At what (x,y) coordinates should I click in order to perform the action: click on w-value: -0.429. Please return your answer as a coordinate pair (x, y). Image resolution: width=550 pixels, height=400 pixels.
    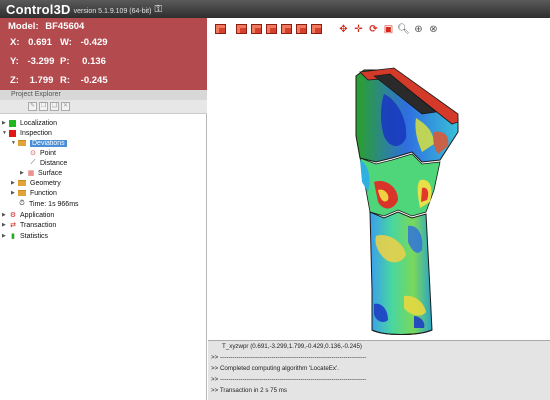
    Looking at the image, I should click on (94, 42).